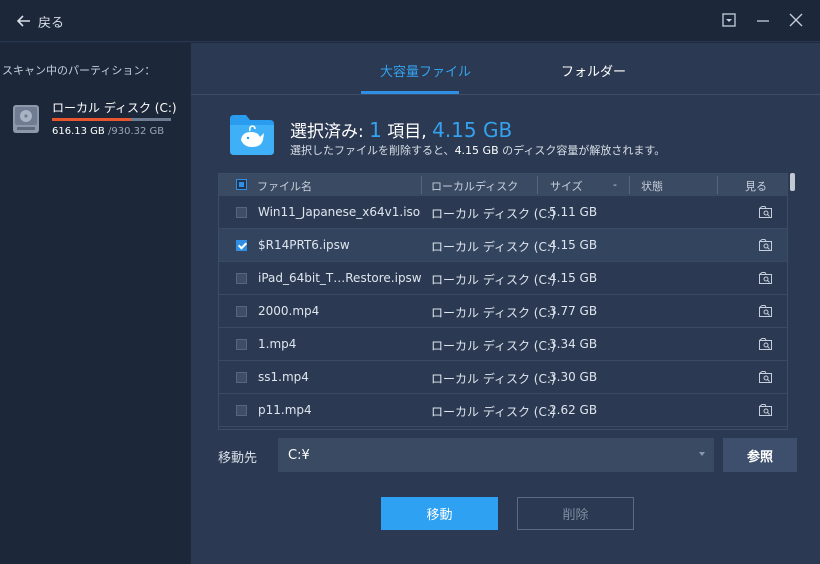 Image resolution: width=820 pixels, height=564 pixels. Describe the element at coordinates (238, 458) in the screenshot. I see `destination-label: 移動先` at that location.